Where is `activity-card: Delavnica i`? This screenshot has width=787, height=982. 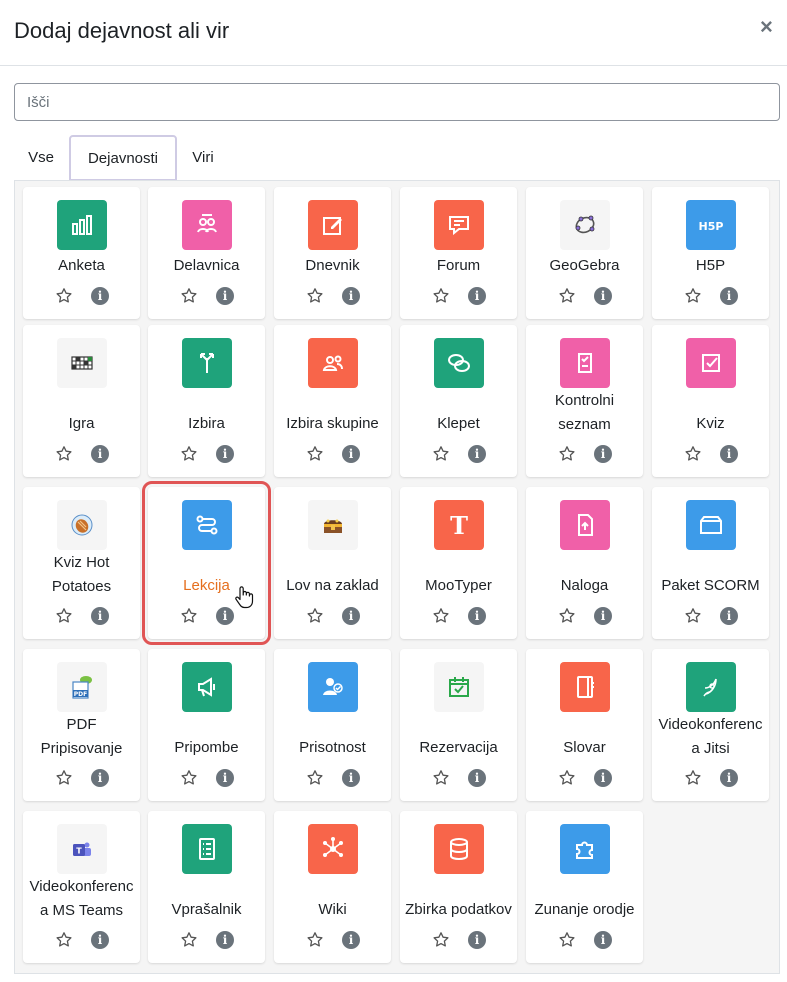
activity-card: Delavnica i is located at coordinates (206, 253).